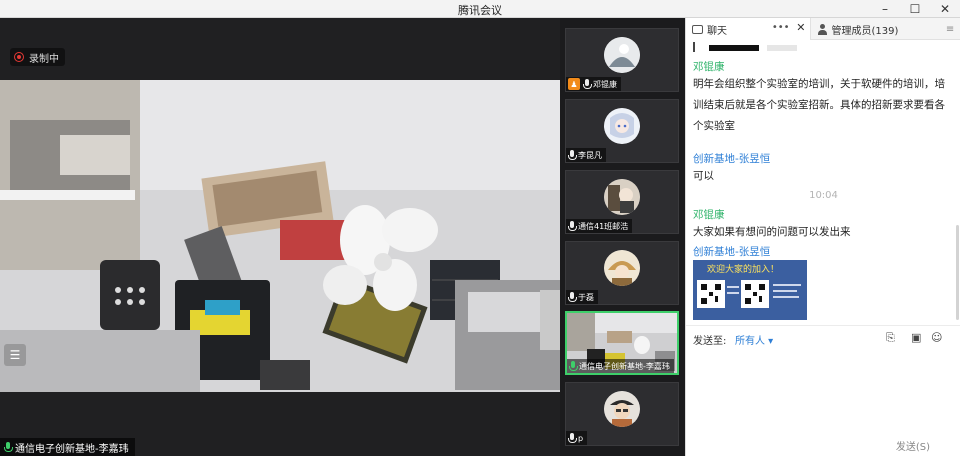 Image resolution: width=960 pixels, height=456 pixels. What do you see at coordinates (72, 449) in the screenshot?
I see `main-speaker-name: 通信电子创新基地-李嘉玮` at bounding box center [72, 449].